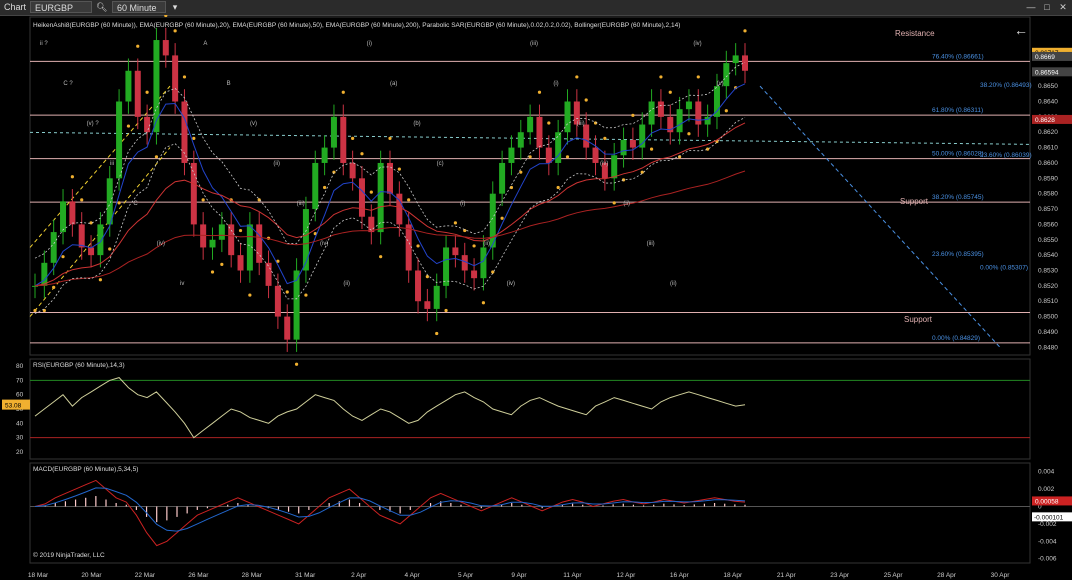 This screenshot has width=1072, height=580. I want to click on macd-signal-label: -0.000101, so click(1049, 517).